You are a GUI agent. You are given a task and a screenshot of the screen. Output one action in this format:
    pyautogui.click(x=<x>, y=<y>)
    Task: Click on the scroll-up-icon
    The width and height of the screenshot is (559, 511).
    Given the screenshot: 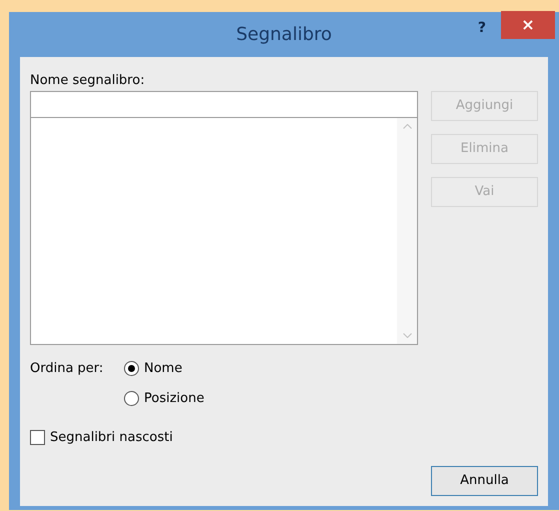 What is the action you would take?
    pyautogui.click(x=407, y=126)
    